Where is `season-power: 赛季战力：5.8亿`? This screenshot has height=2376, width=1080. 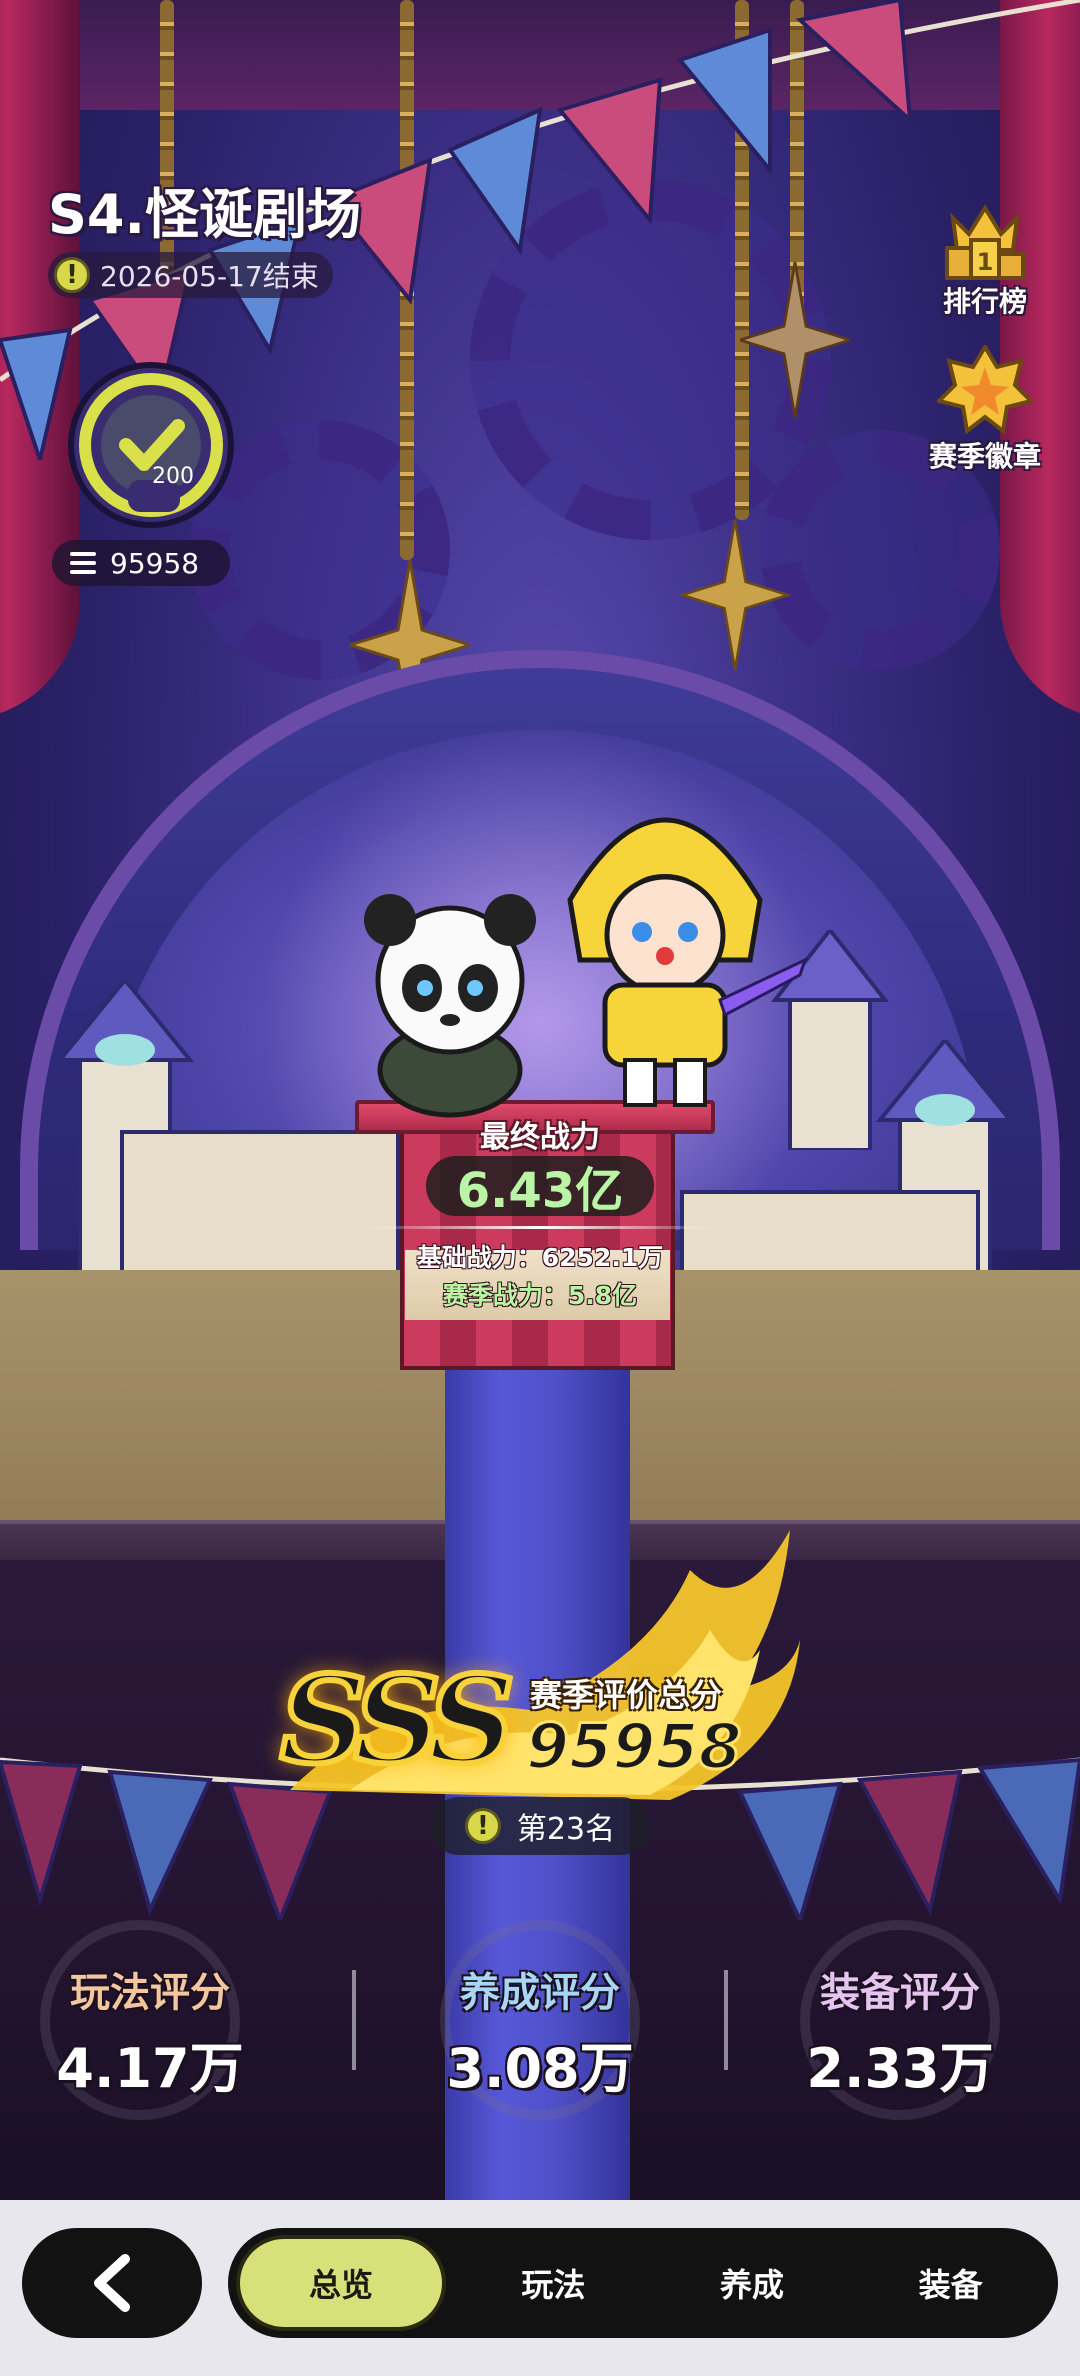
season-power: 赛季战力：5.8亿 is located at coordinates (540, 1295).